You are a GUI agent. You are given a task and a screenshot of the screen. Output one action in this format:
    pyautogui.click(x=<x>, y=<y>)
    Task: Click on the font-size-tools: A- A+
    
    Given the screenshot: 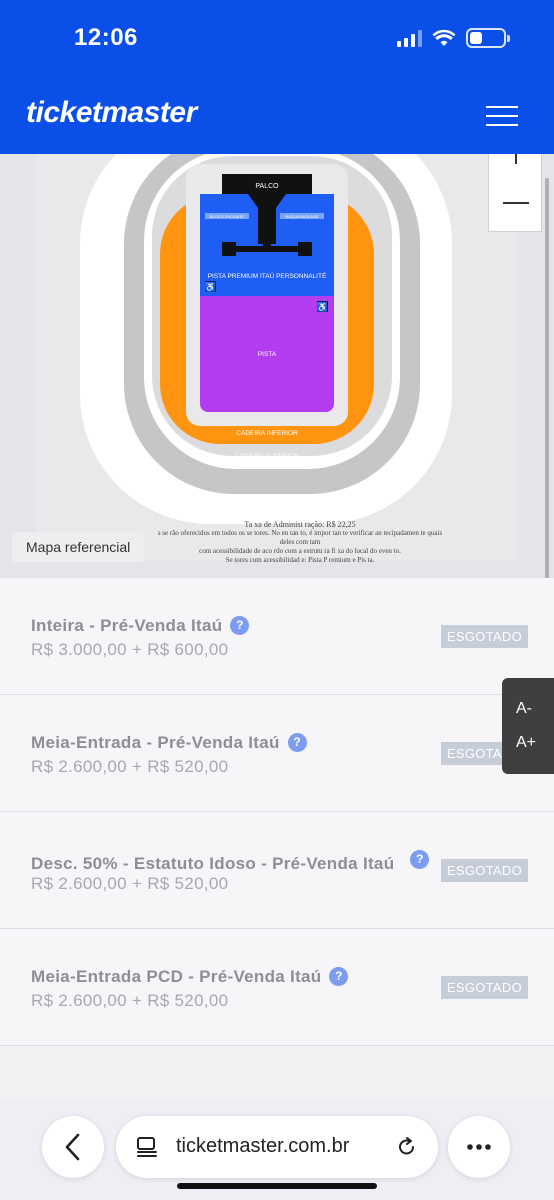 What is the action you would take?
    pyautogui.click(x=528, y=726)
    